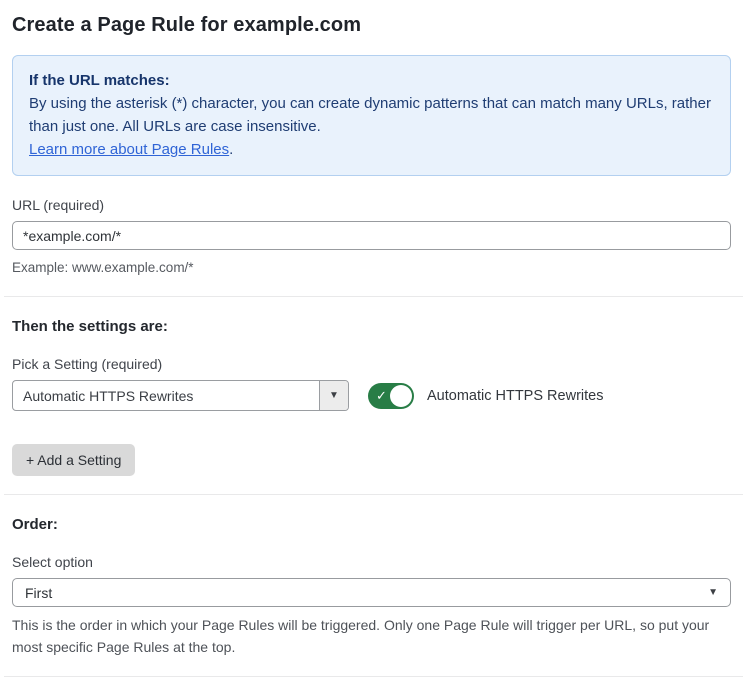 This screenshot has width=743, height=686. I want to click on info-box-link-line: Learn more about Page Rules., so click(371, 149).